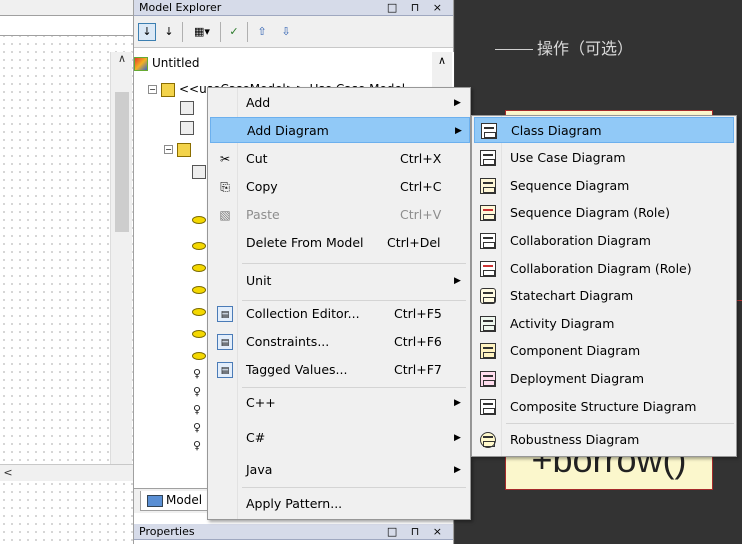 This screenshot has width=742, height=544. What do you see at coordinates (601, 268) in the screenshot?
I see `submenu-item-label: Collaboration Diagram (Role)` at bounding box center [601, 268].